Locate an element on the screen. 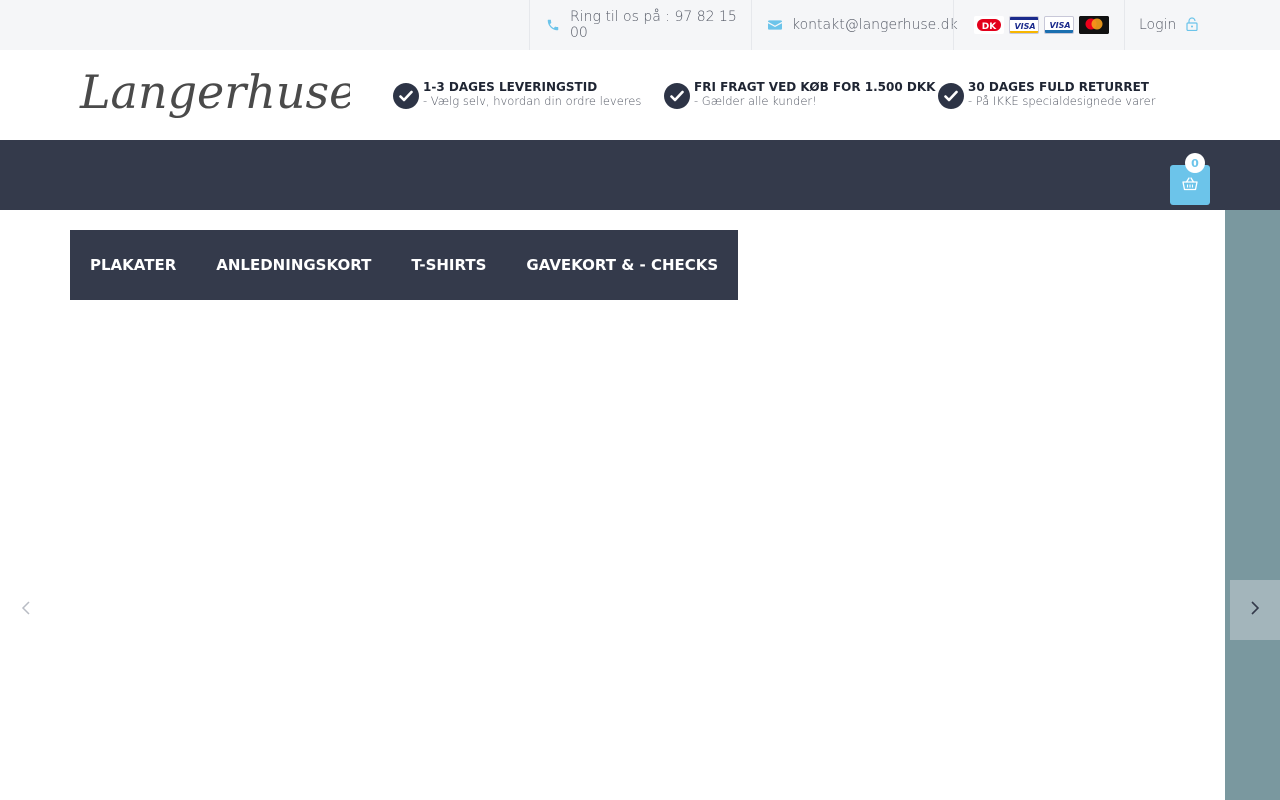 The image size is (1280, 800). site-logo: Langerhuse is located at coordinates (217, 95).